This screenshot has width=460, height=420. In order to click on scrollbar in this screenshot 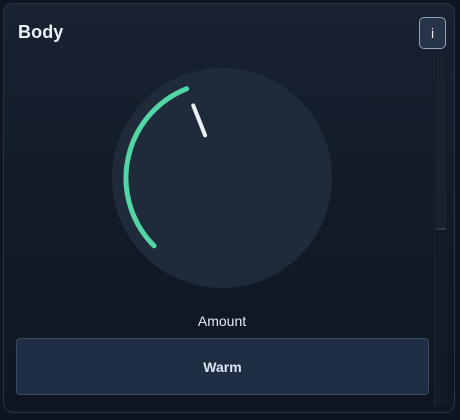, I will do `click(440, 231)`.